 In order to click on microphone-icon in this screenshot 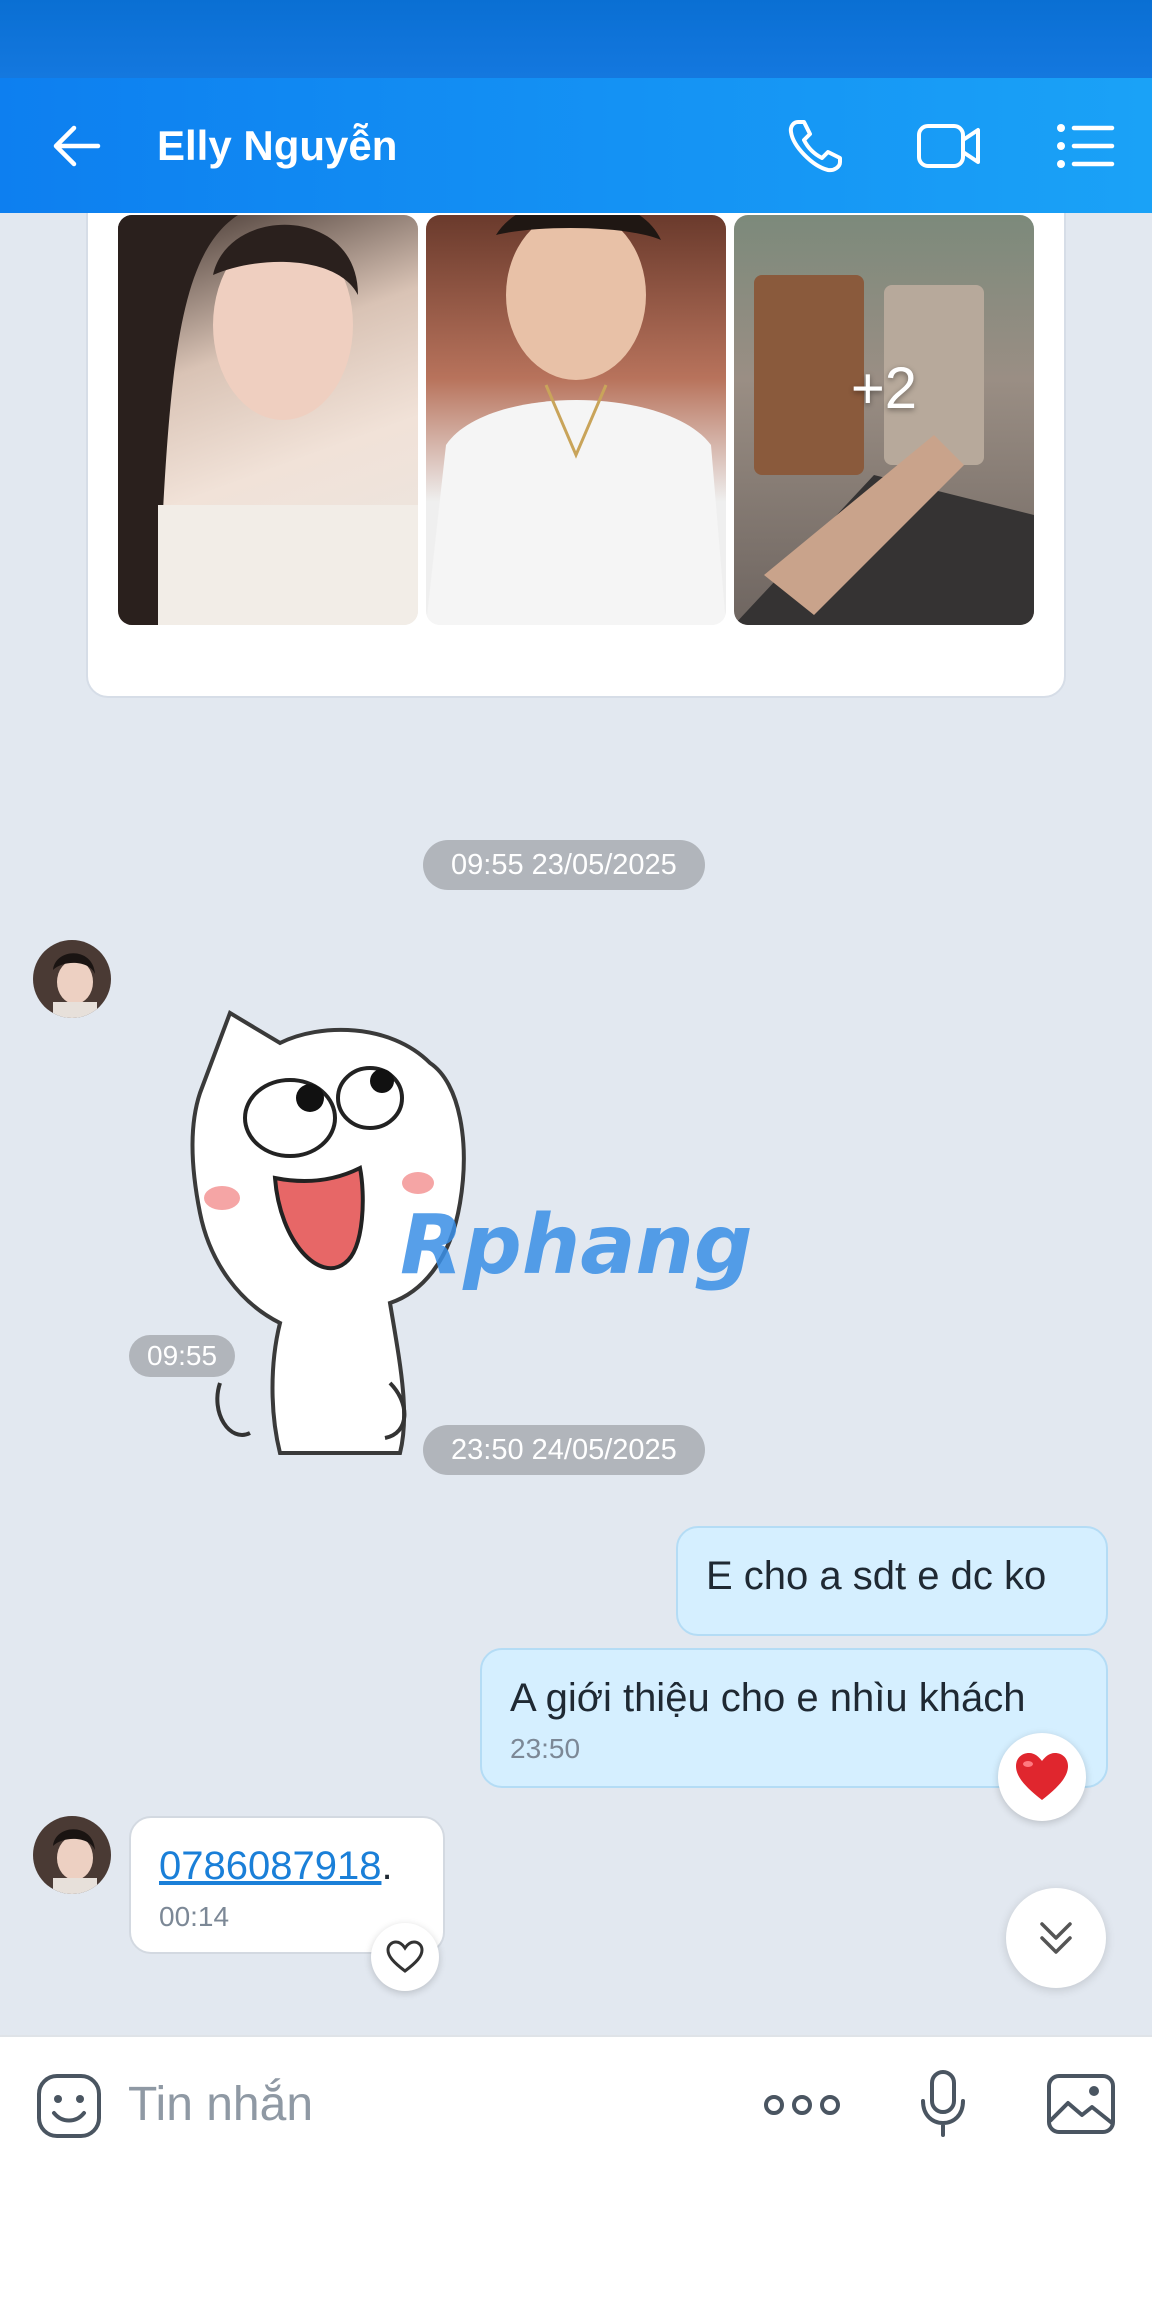, I will do `click(943, 2103)`.